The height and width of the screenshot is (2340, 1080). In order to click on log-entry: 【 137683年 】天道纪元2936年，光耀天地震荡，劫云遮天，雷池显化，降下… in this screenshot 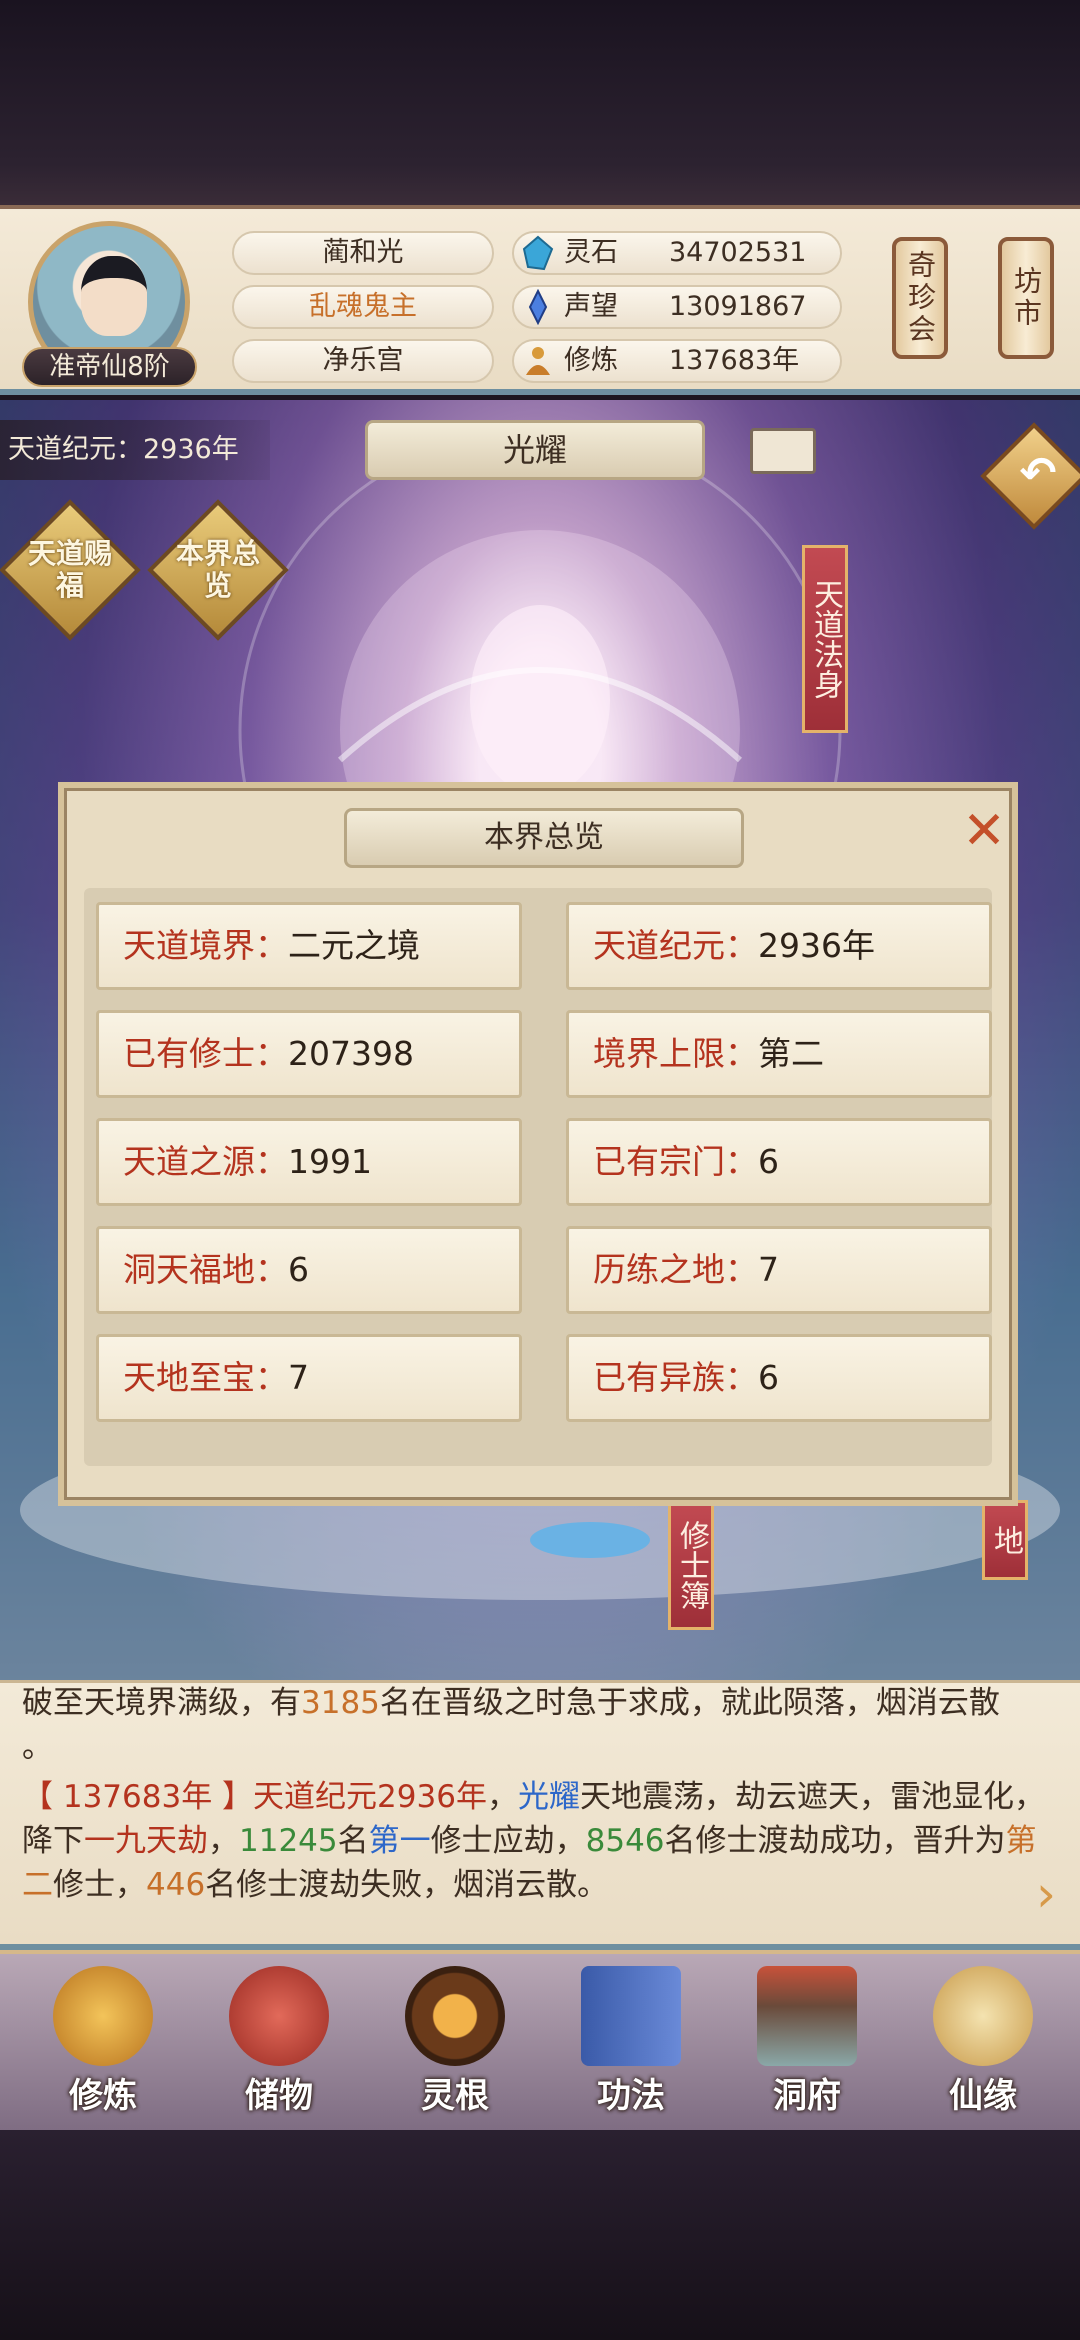, I will do `click(533, 1841)`.